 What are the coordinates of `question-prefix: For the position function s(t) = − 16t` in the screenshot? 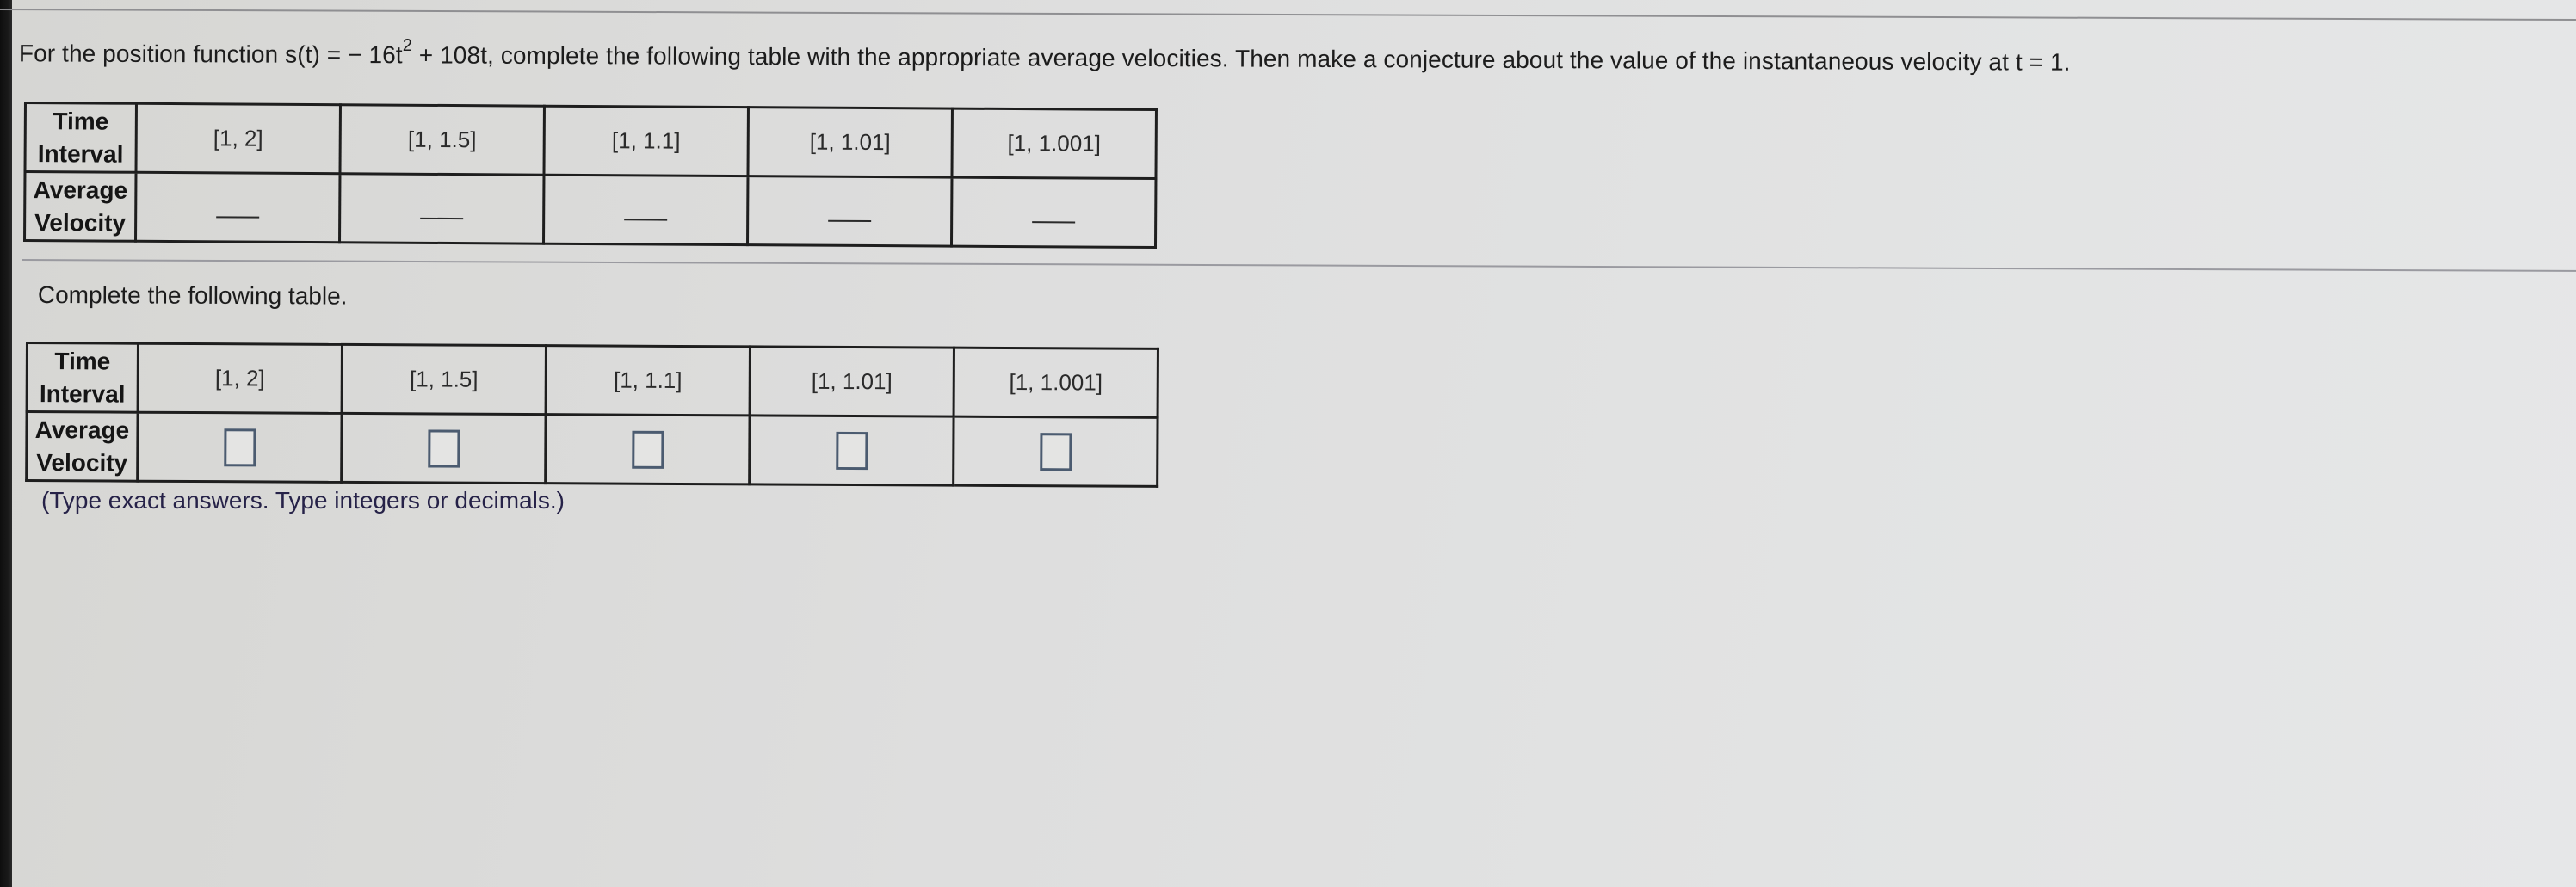 It's located at (210, 54).